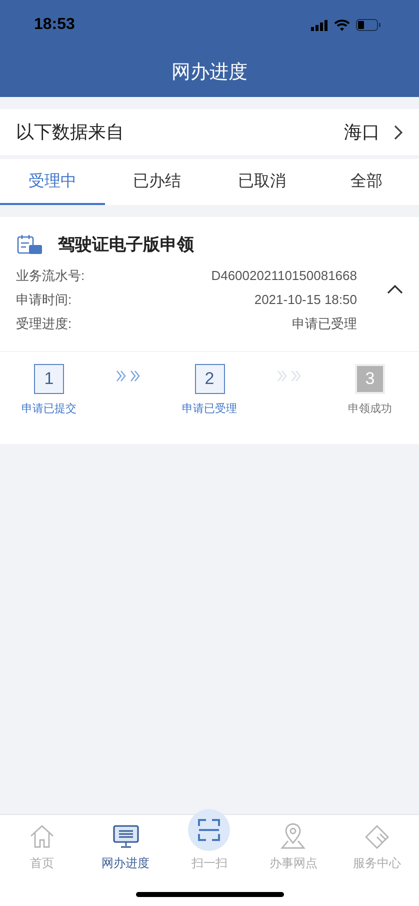 The width and height of the screenshot is (419, 906). I want to click on tab: 受理中, so click(52, 182).